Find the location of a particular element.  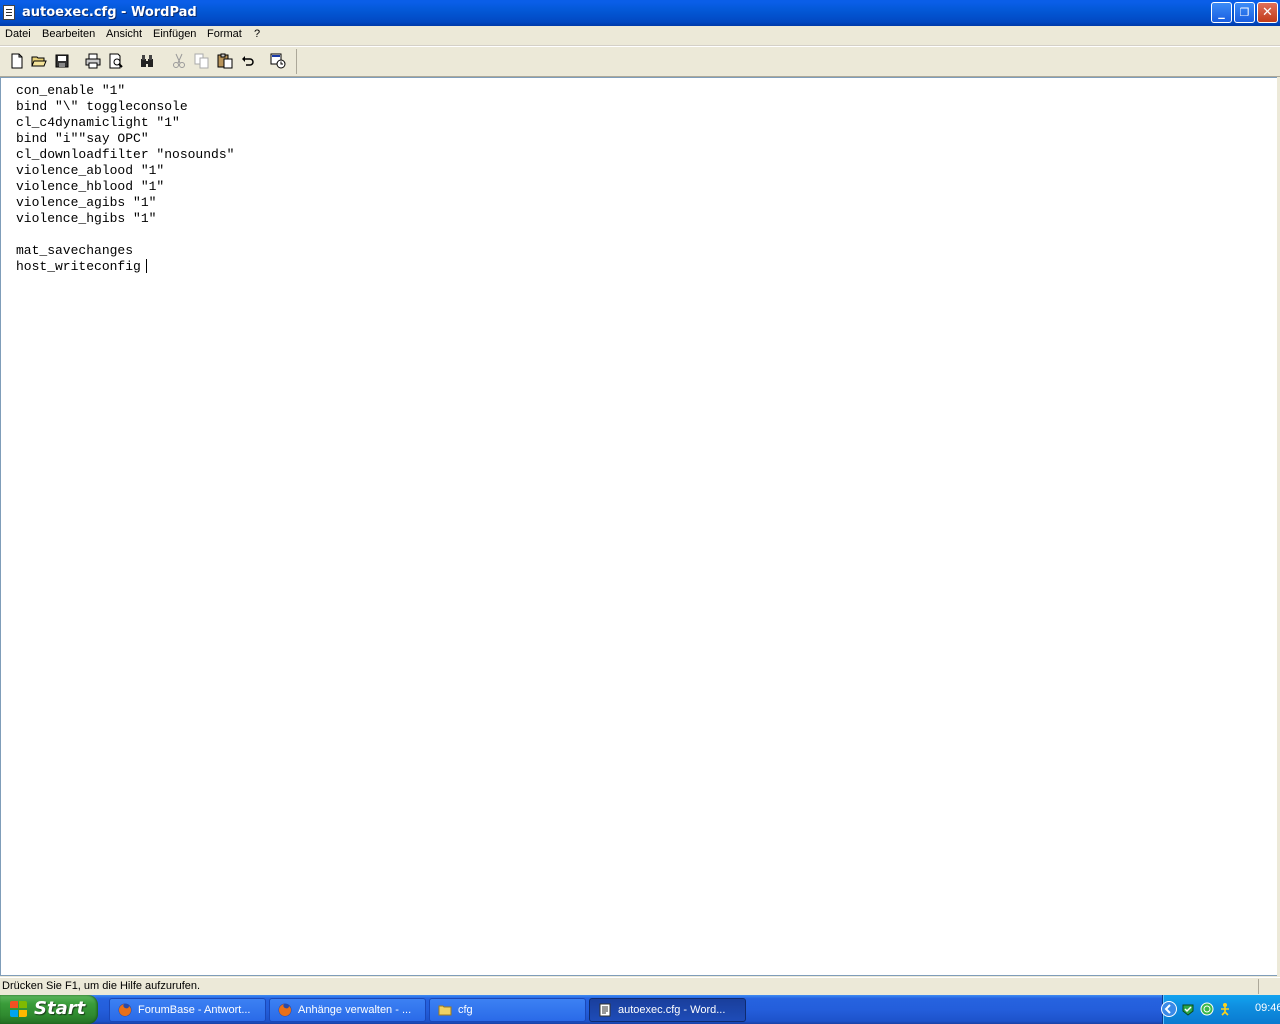

text-line: cl_c4dynamiclight "1" is located at coordinates (98, 122).